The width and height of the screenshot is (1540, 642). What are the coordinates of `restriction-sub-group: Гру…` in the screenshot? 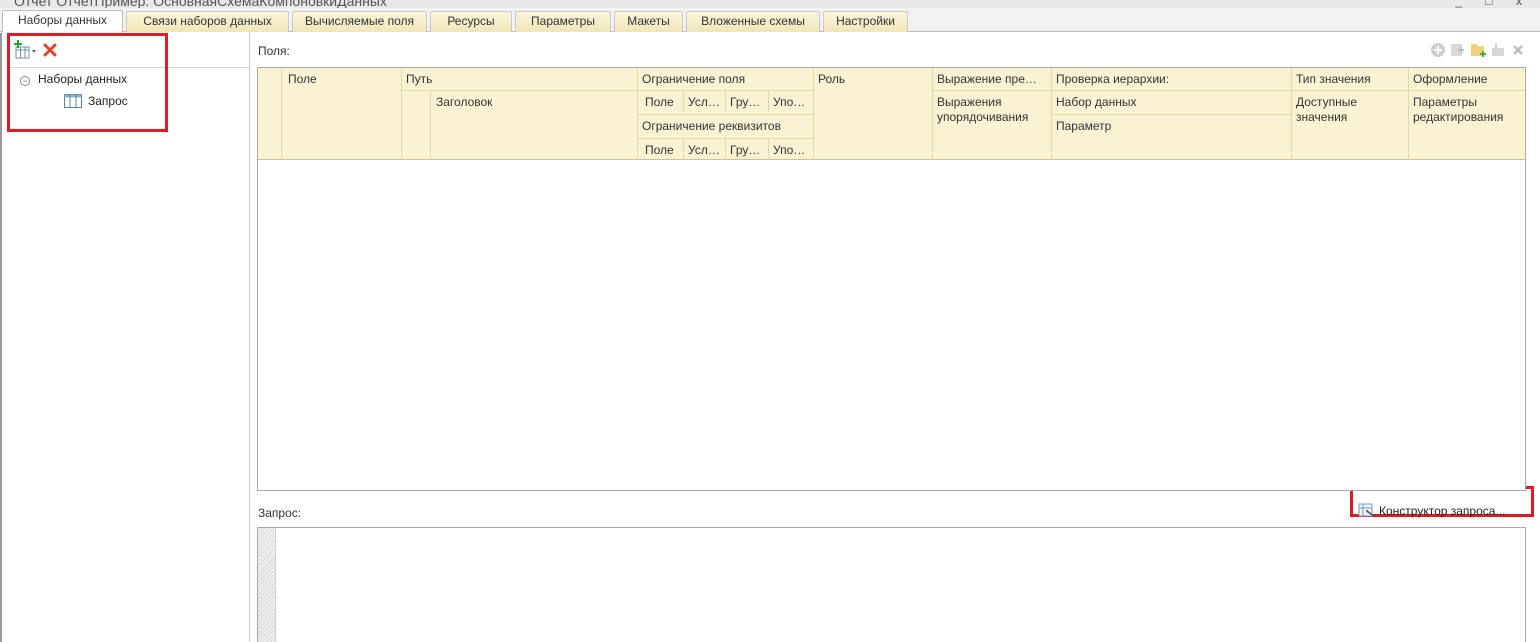 It's located at (747, 102).